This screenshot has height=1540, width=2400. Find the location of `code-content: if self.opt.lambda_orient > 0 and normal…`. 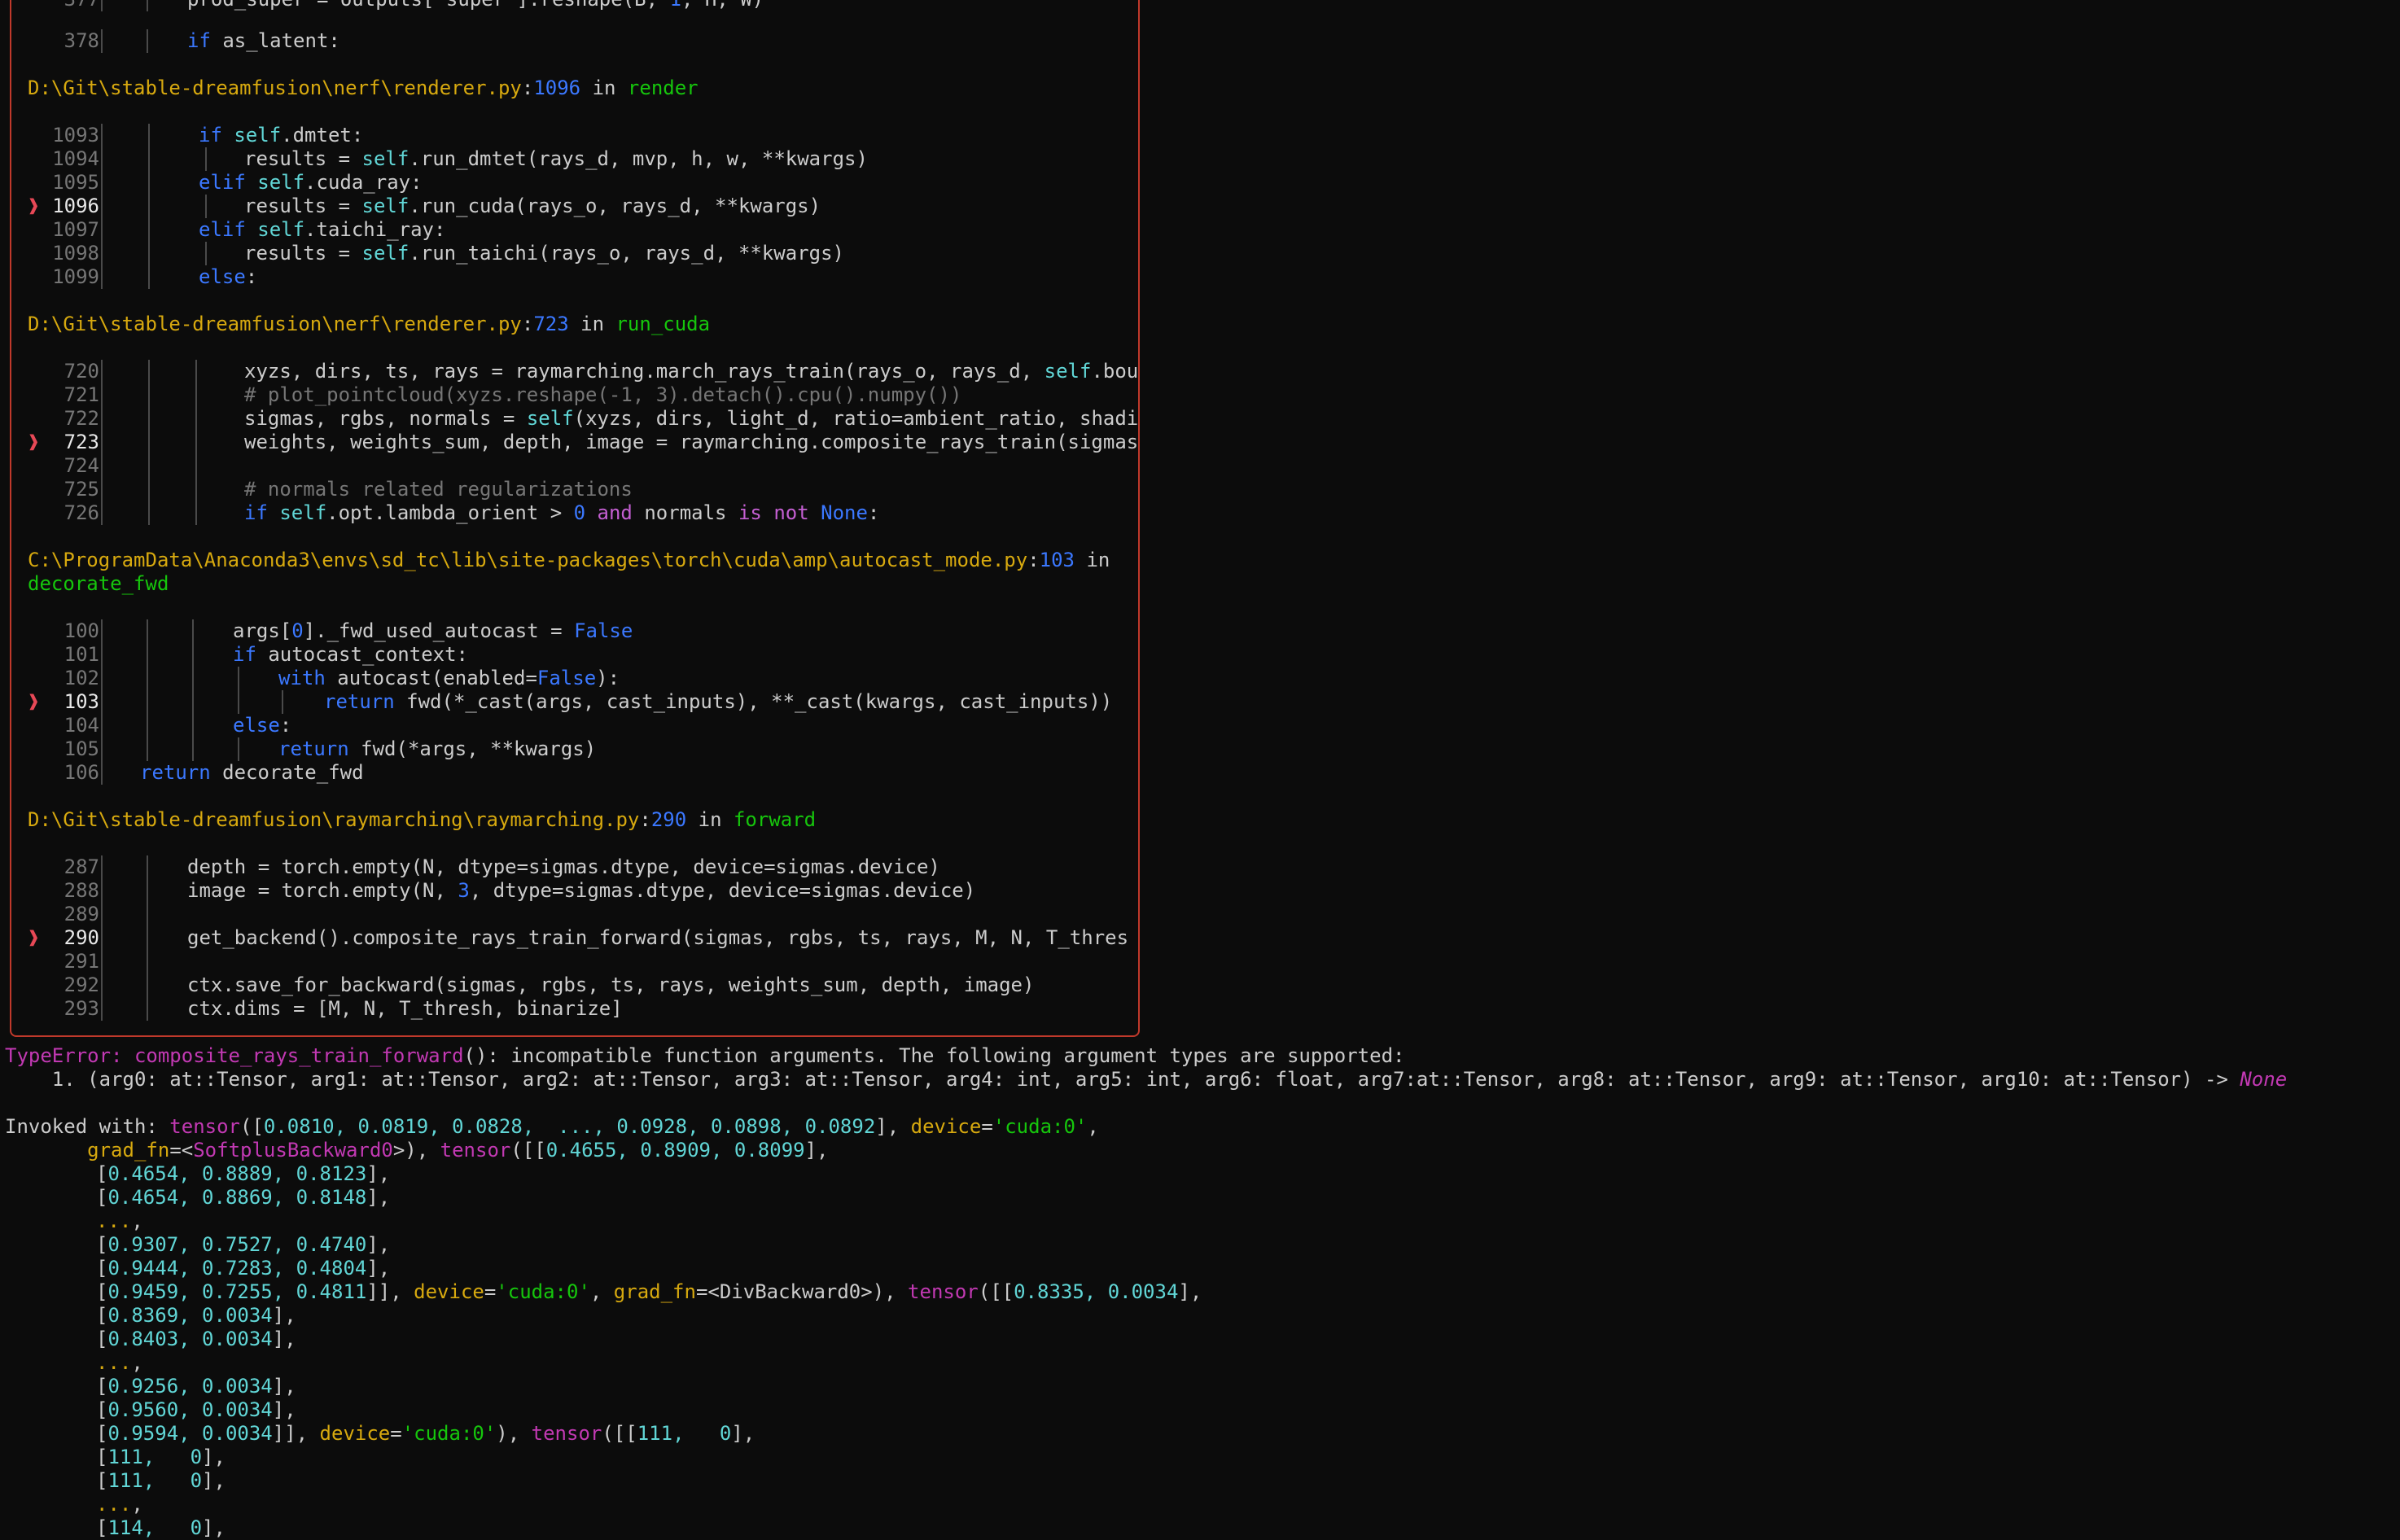

code-content: if self.opt.lambda_orient > 0 and normal… is located at coordinates (561, 513).